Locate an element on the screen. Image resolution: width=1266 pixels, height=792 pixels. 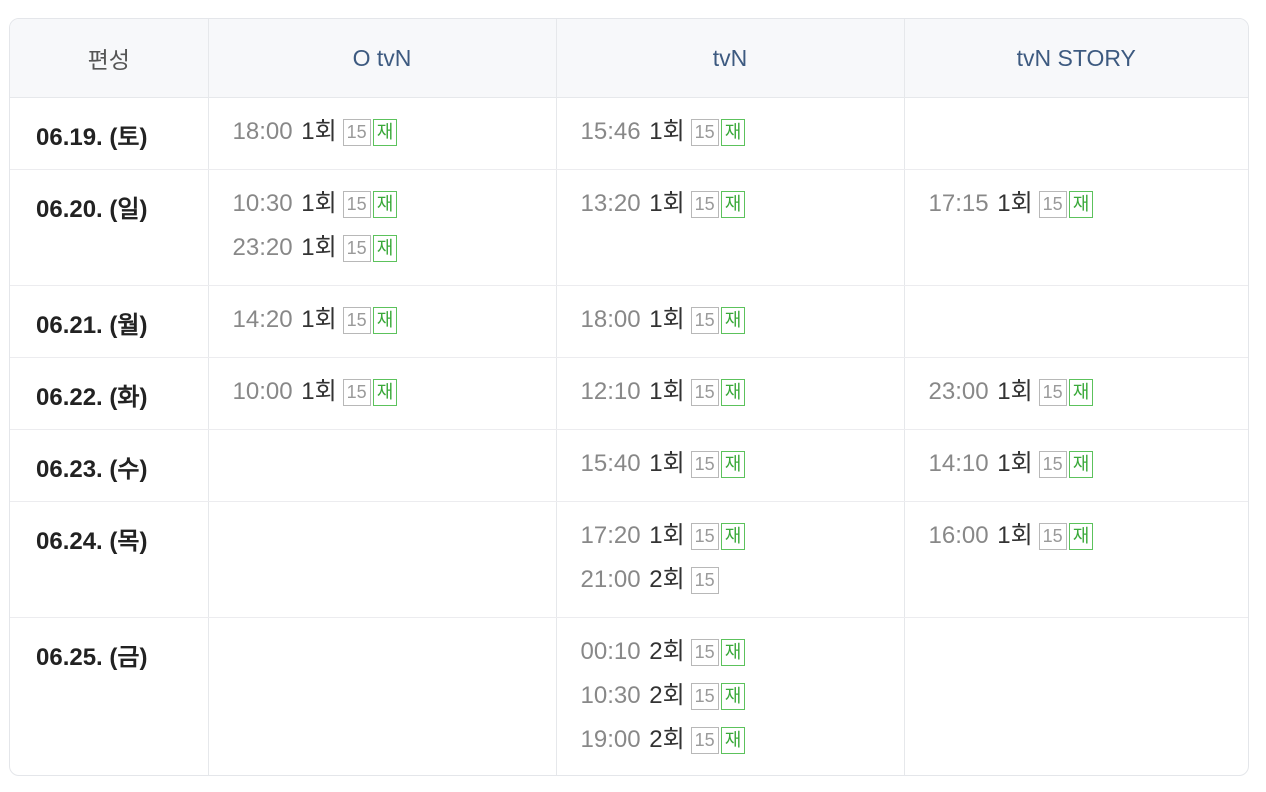
air-time: 21:00 is located at coordinates (610, 579).